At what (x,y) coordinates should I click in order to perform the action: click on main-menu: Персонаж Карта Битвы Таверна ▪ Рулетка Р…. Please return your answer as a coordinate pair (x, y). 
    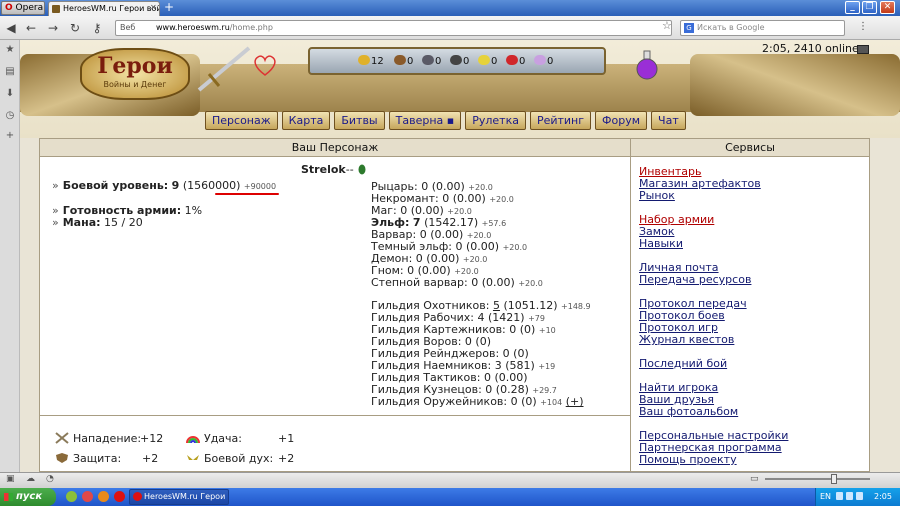
    Looking at the image, I should click on (445, 120).